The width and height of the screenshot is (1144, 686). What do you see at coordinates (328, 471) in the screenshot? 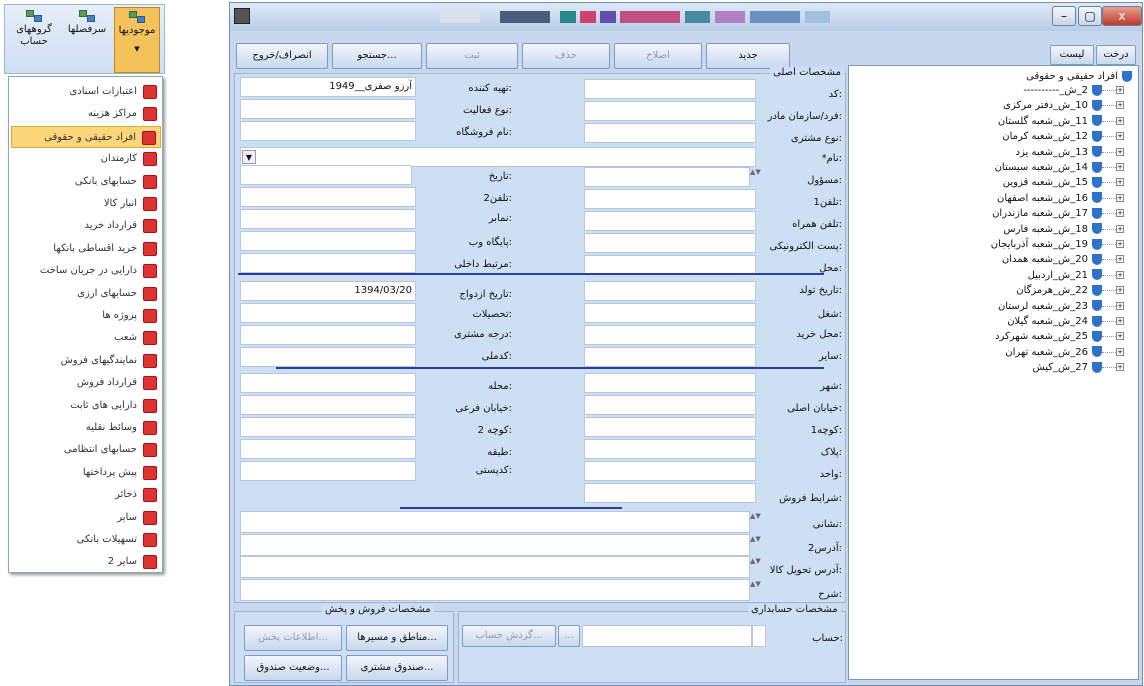
I see `postal-code-input` at bounding box center [328, 471].